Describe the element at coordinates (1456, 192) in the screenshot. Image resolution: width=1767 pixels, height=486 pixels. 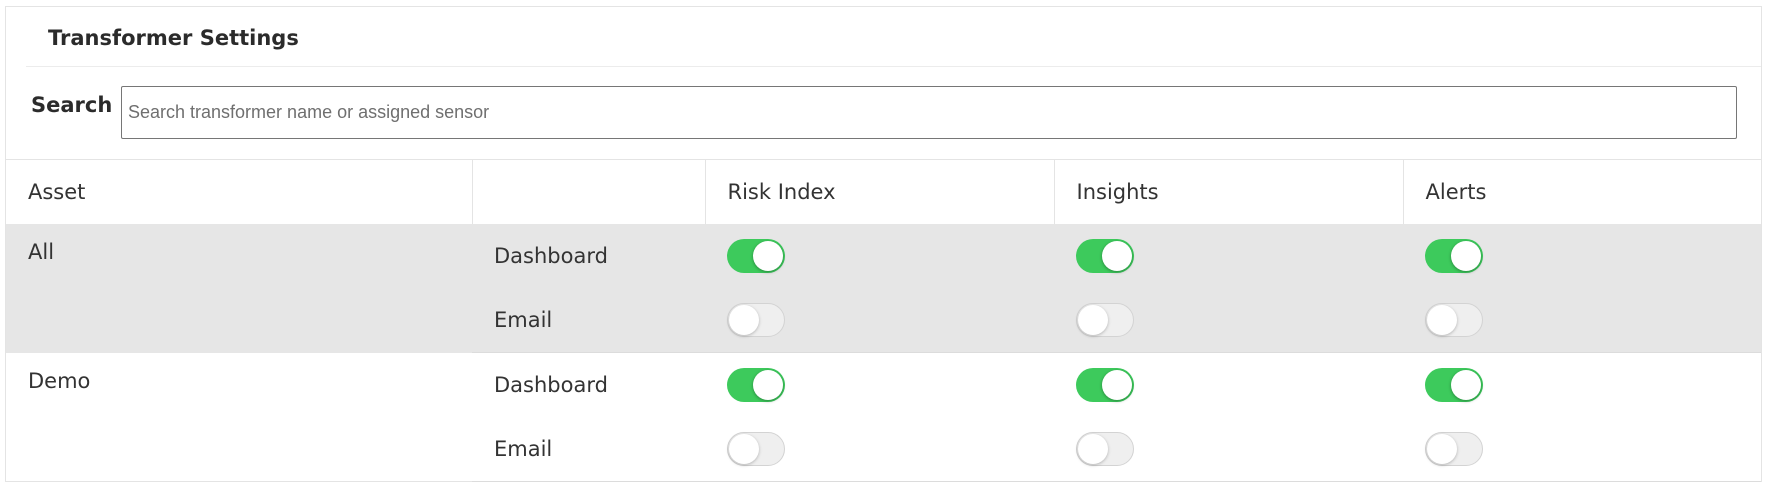
I see `header-alerts: Alerts` at that location.